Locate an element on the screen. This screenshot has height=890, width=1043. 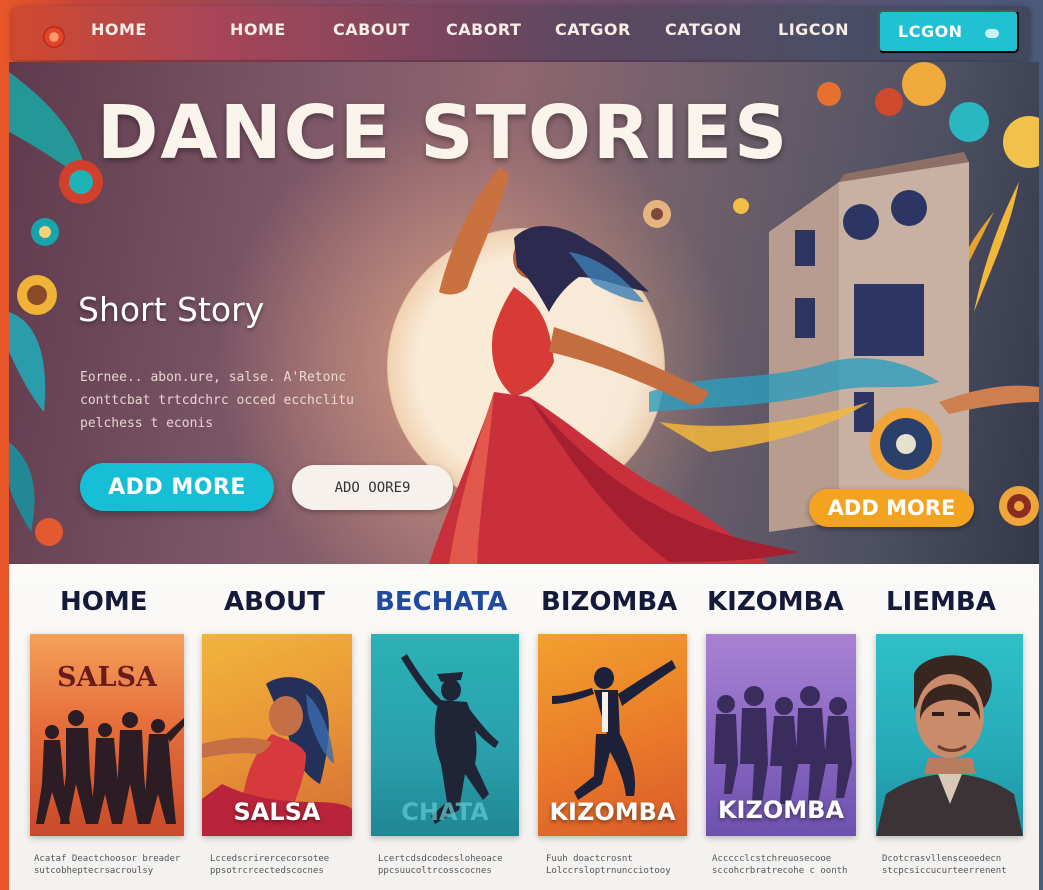
card-description-line: Dcotcrasvllensceoedecn is located at coordinates (942, 859).